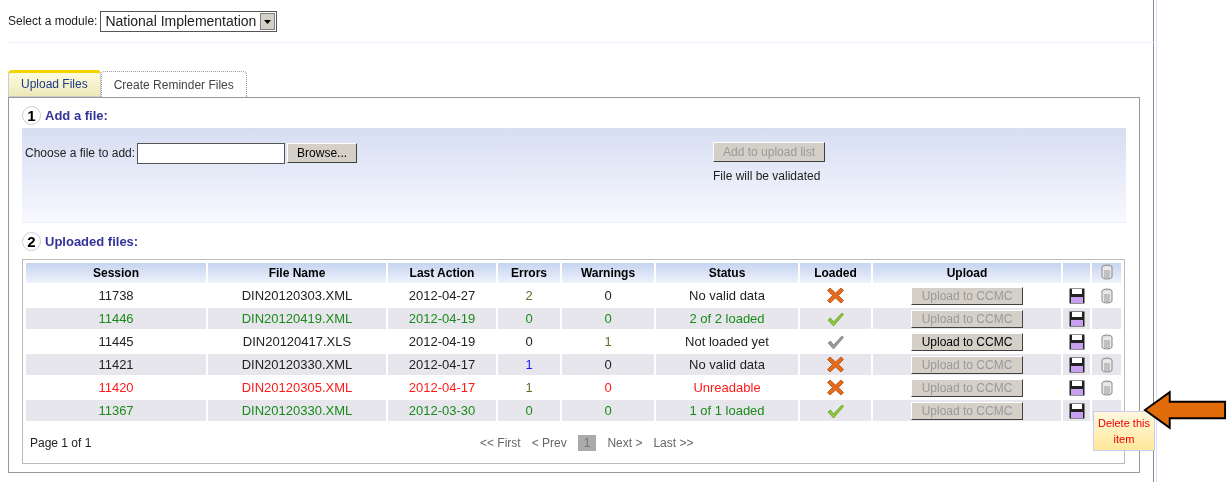 The height and width of the screenshot is (482, 1227). What do you see at coordinates (92, 241) in the screenshot?
I see `section-title: Uploaded files:` at bounding box center [92, 241].